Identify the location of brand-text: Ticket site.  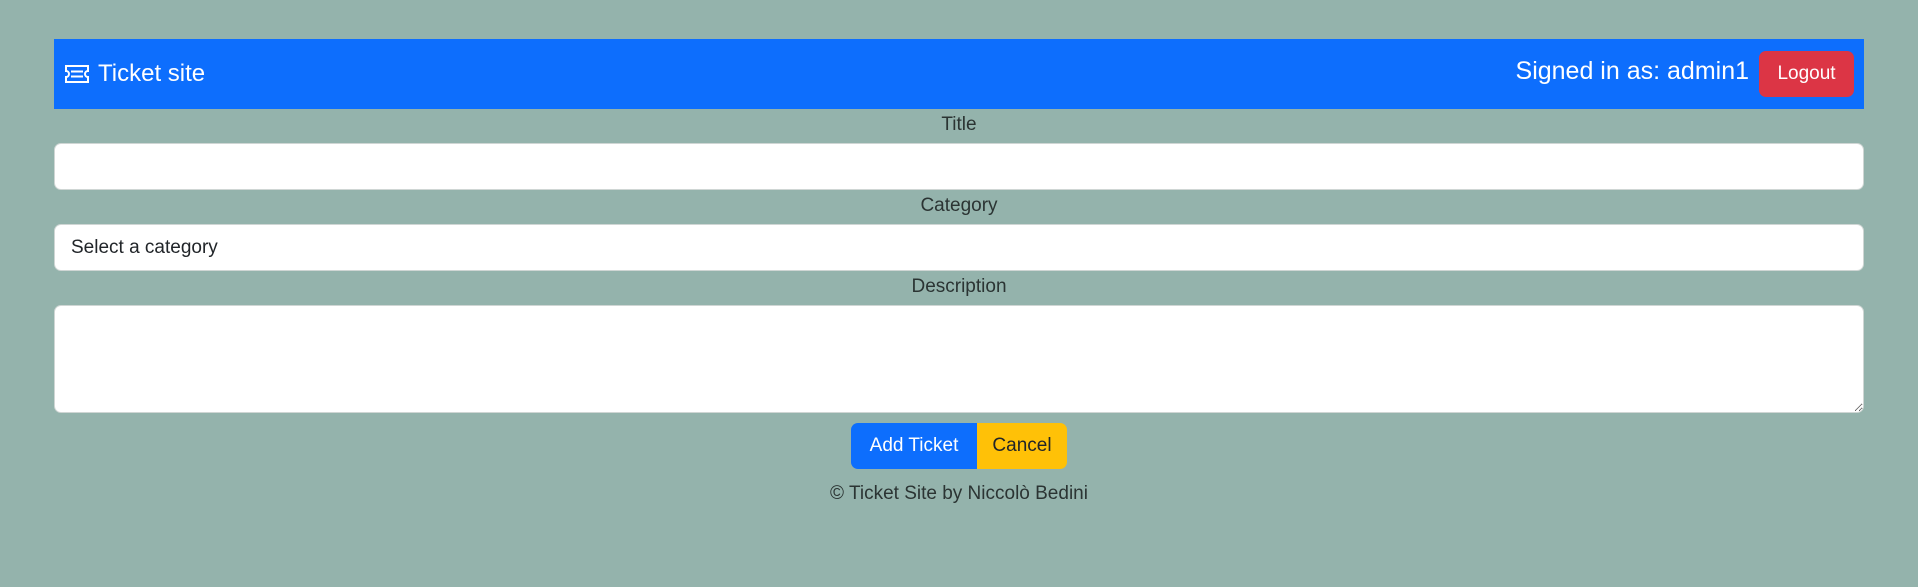
(152, 73).